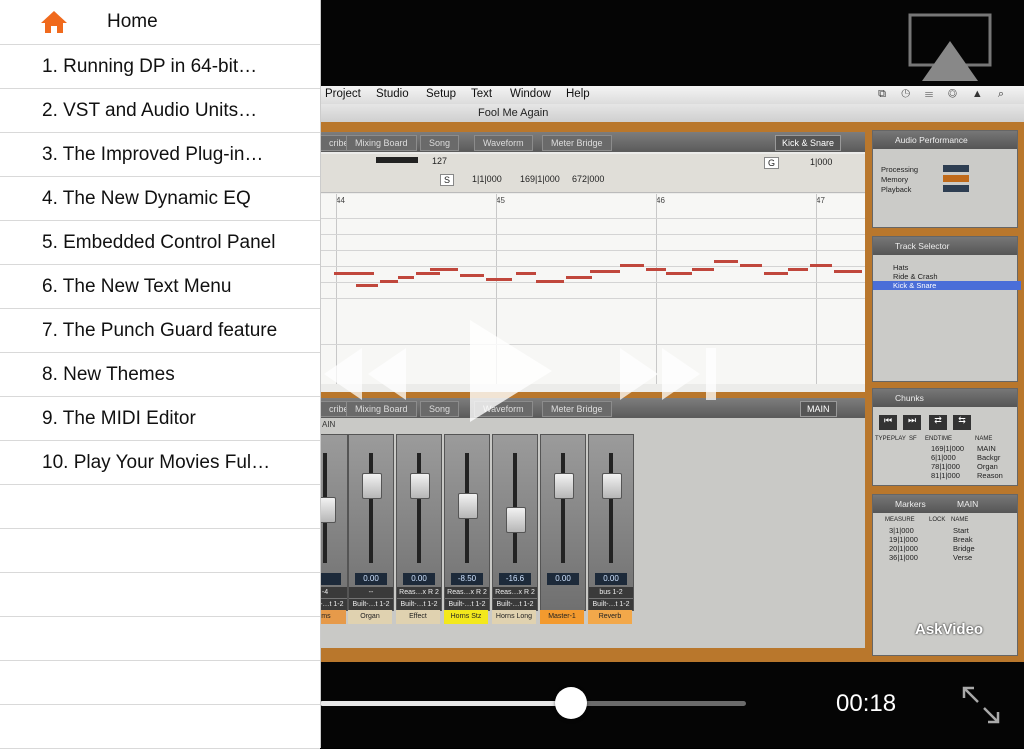  Describe the element at coordinates (938, 422) in the screenshot. I see `loop-icon: ⇄` at that location.